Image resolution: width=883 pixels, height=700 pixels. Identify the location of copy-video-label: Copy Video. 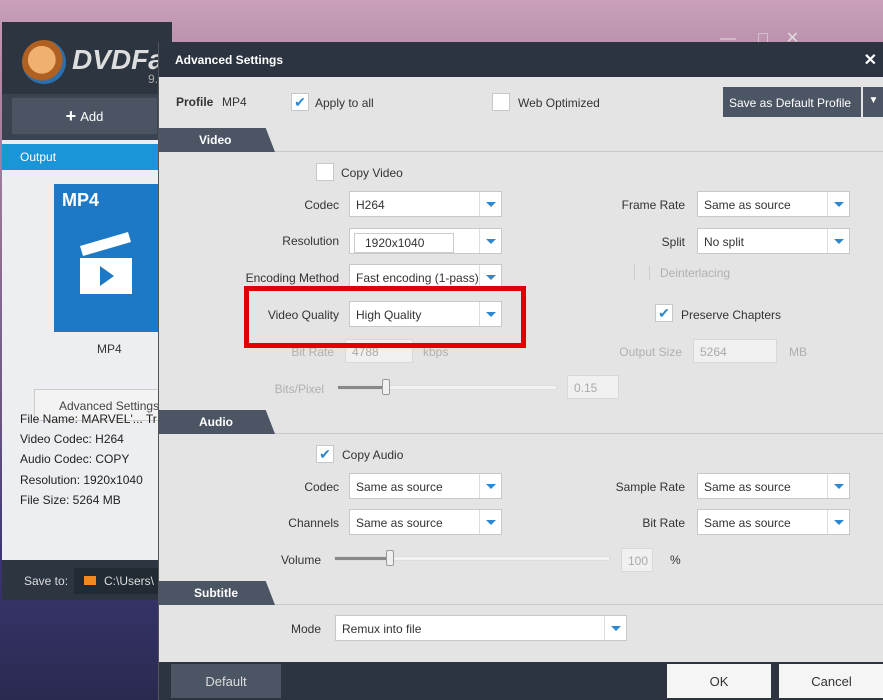
(372, 173).